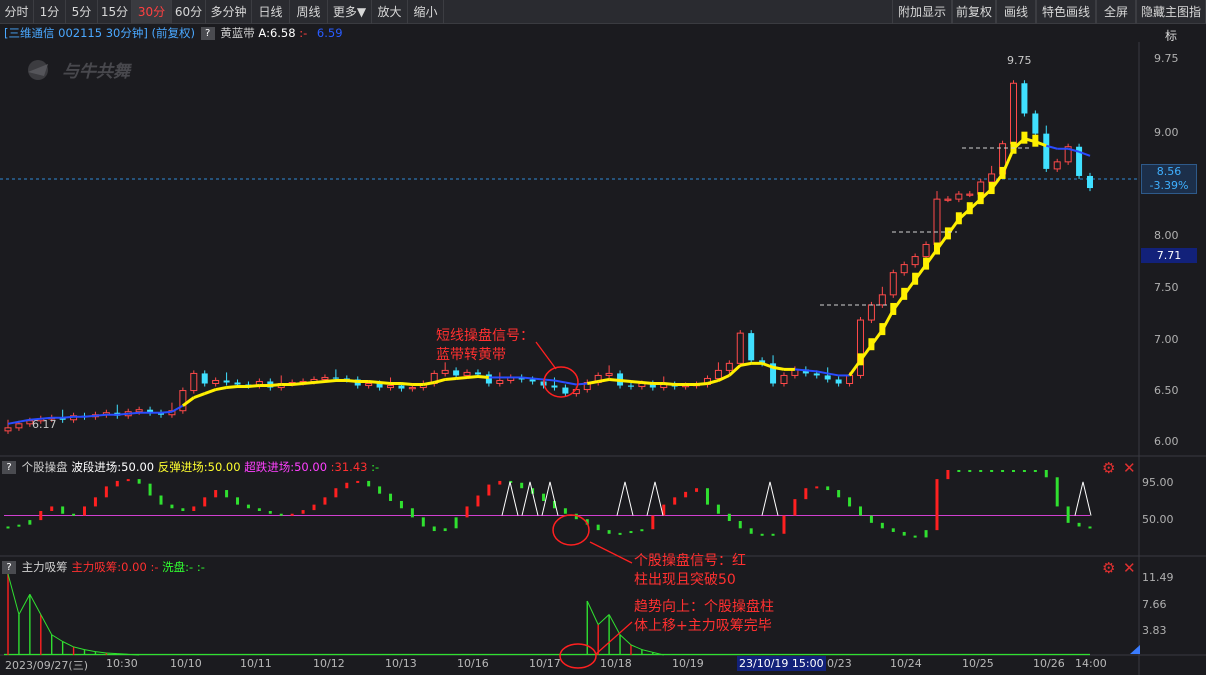 This screenshot has height=675, width=1206. Describe the element at coordinates (122, 663) in the screenshot. I see `time-axis-label: 10:30` at that location.